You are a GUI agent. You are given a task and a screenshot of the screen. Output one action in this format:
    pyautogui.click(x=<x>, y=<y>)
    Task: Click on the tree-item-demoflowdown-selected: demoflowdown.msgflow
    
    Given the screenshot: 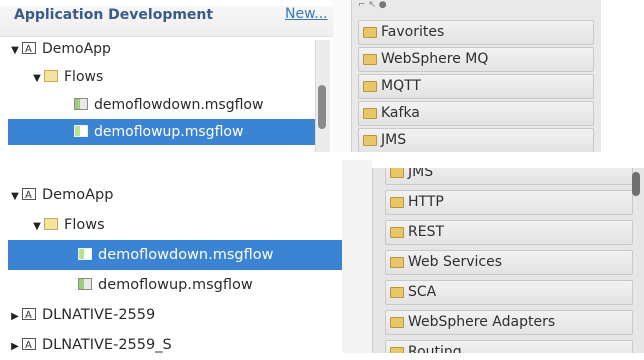 What is the action you would take?
    pyautogui.click(x=175, y=255)
    